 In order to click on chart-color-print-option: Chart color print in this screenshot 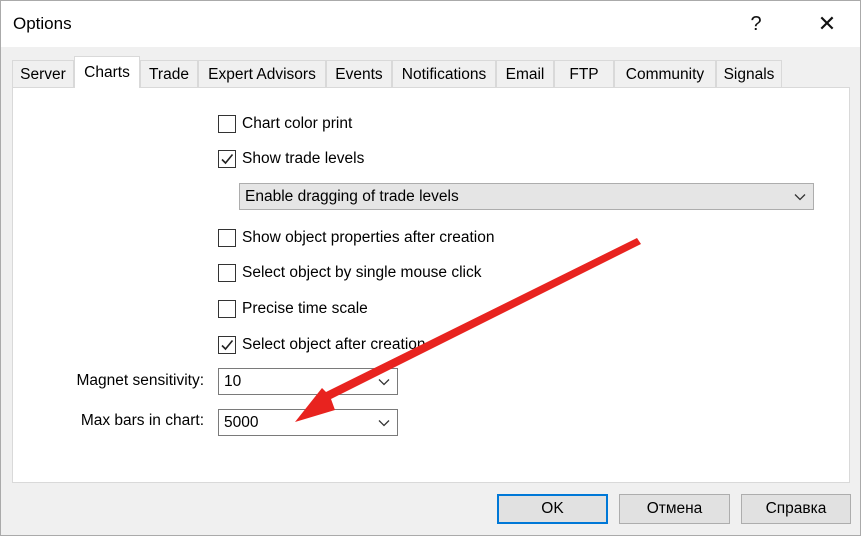, I will do `click(285, 124)`.